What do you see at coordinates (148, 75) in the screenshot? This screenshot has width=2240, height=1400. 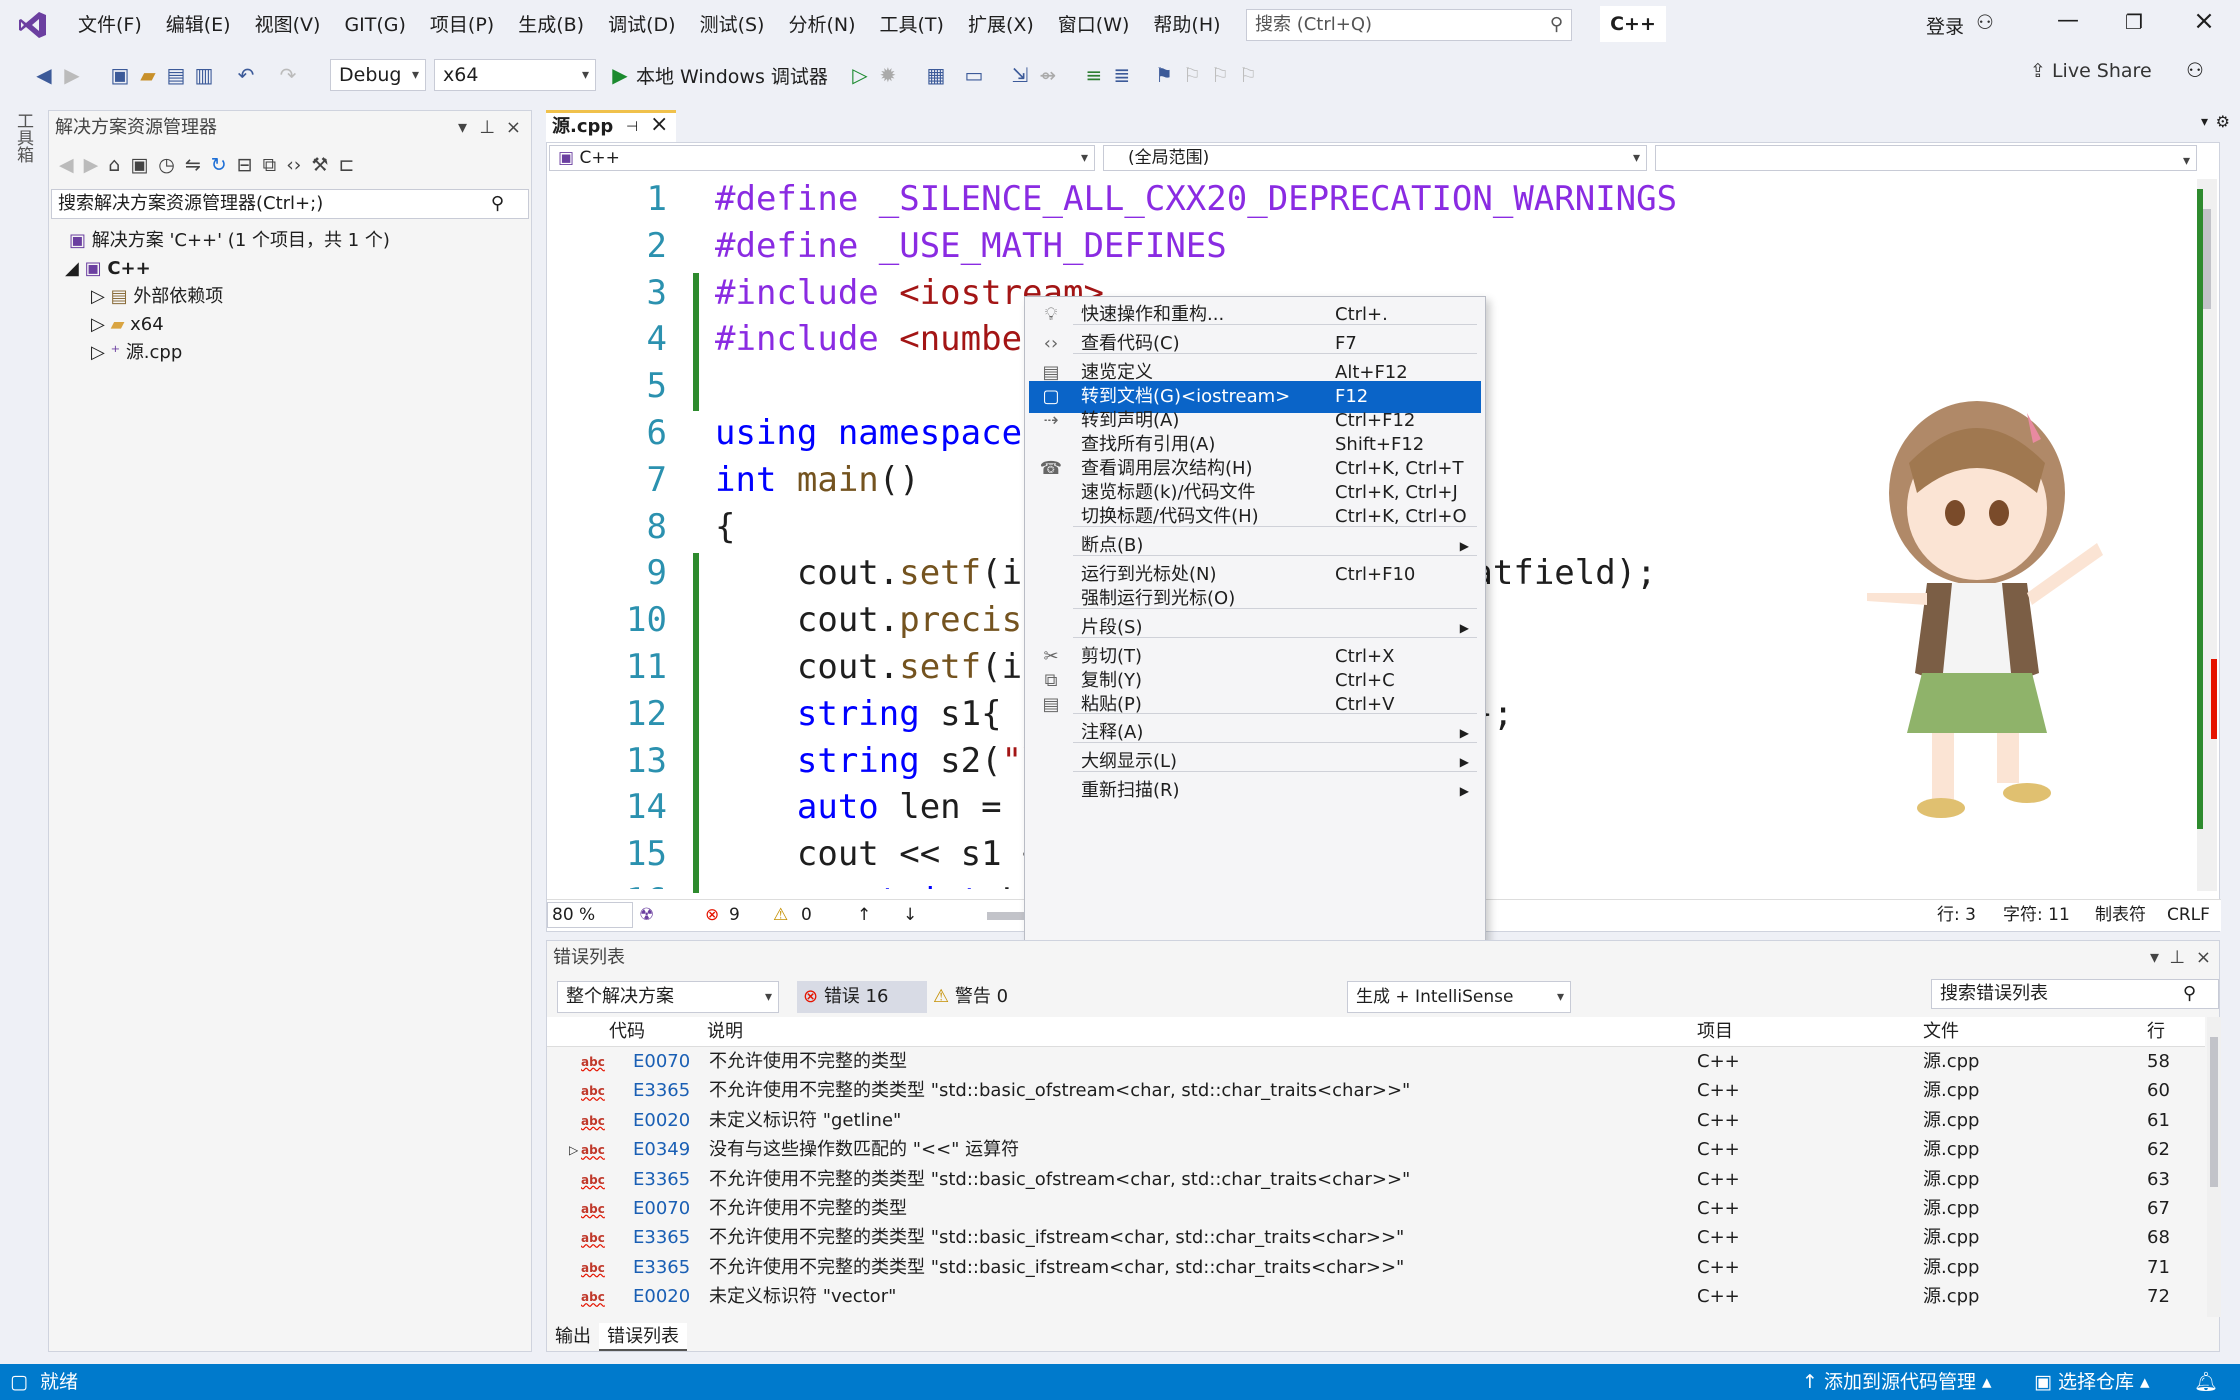 I see `open-folder-icon: ▰` at bounding box center [148, 75].